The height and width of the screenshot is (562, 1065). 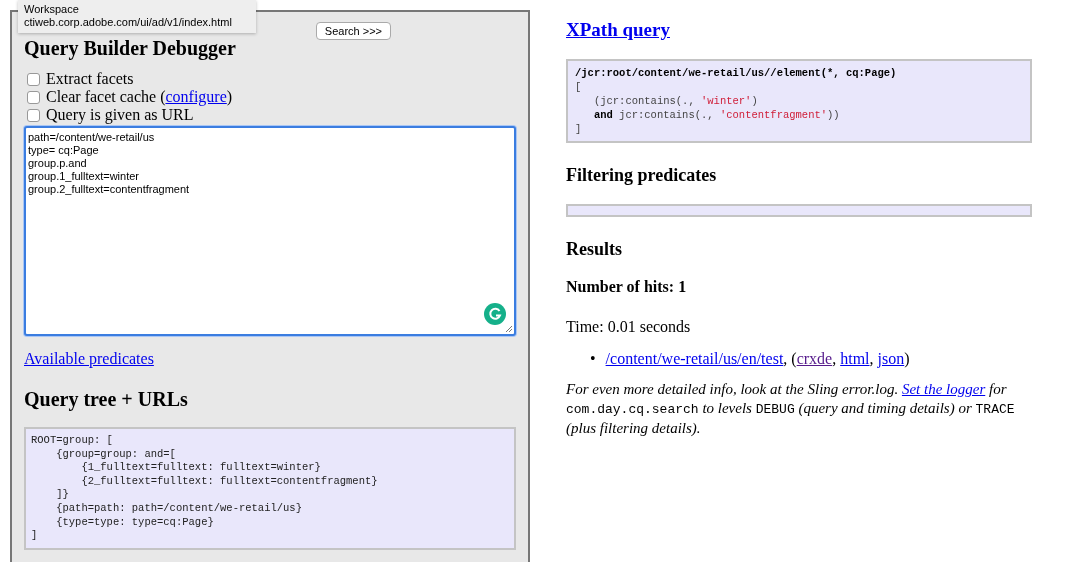 What do you see at coordinates (106, 399) in the screenshot?
I see `section-heading: Query tree + URLs` at bounding box center [106, 399].